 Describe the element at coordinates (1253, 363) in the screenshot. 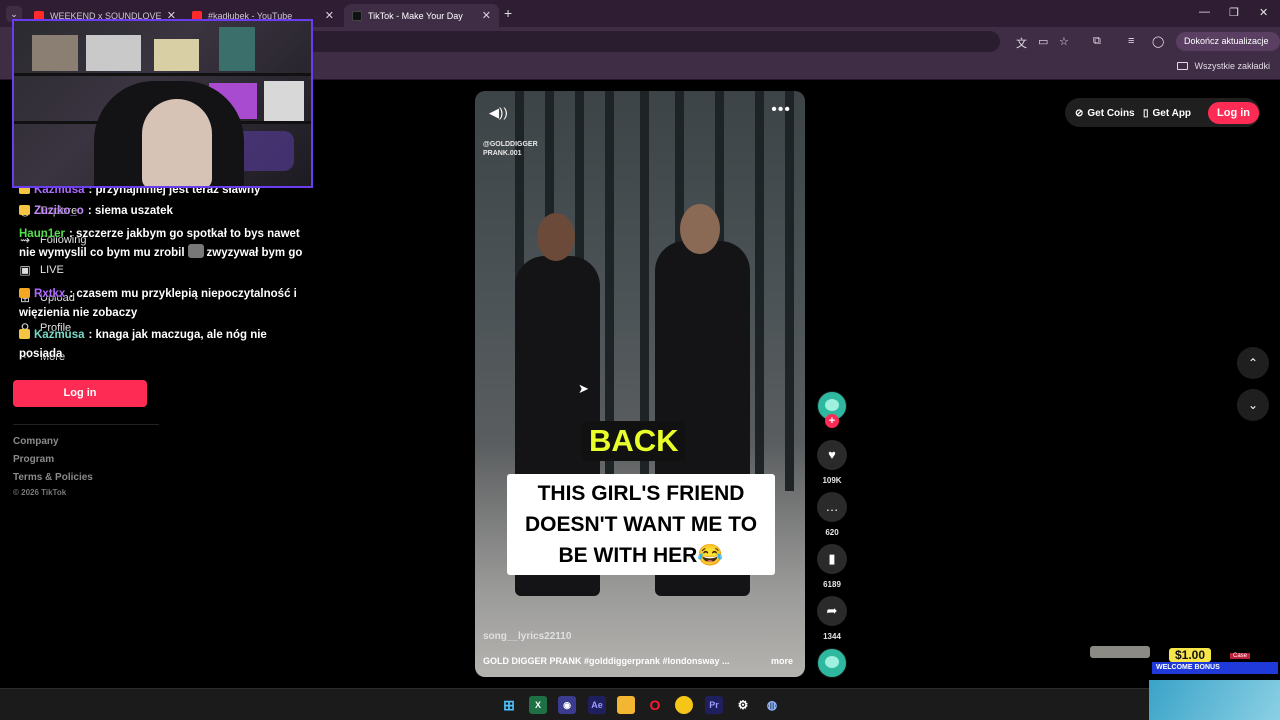

I see `previous-video-icon: ⌃` at that location.